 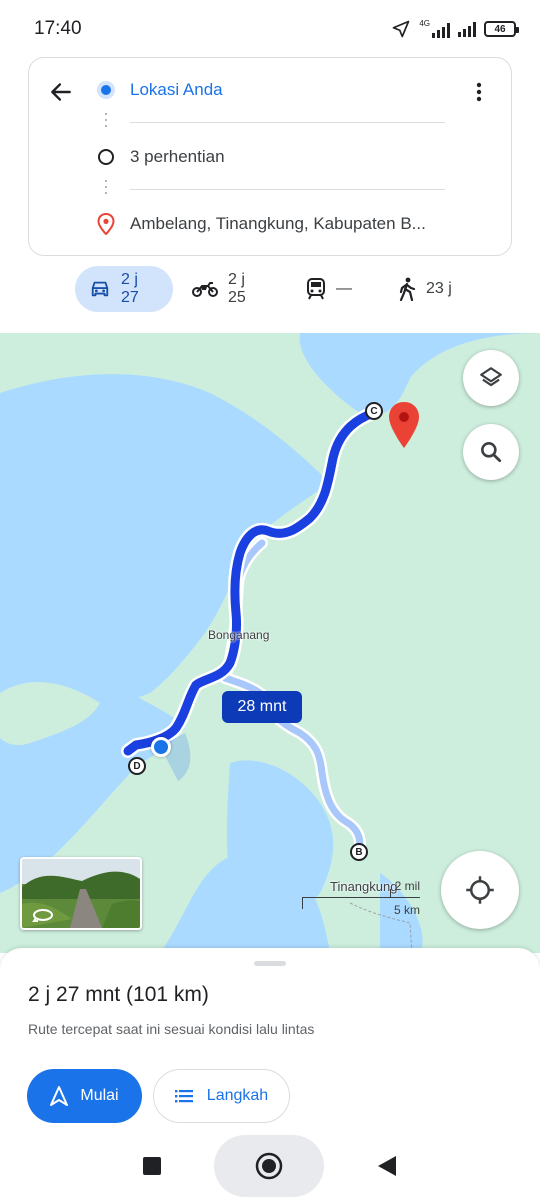 I want to click on back-arrow-icon, so click(x=61, y=92).